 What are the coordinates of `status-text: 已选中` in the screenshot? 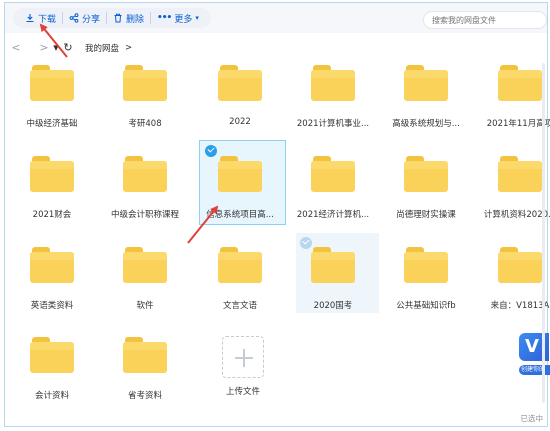 It's located at (532, 418).